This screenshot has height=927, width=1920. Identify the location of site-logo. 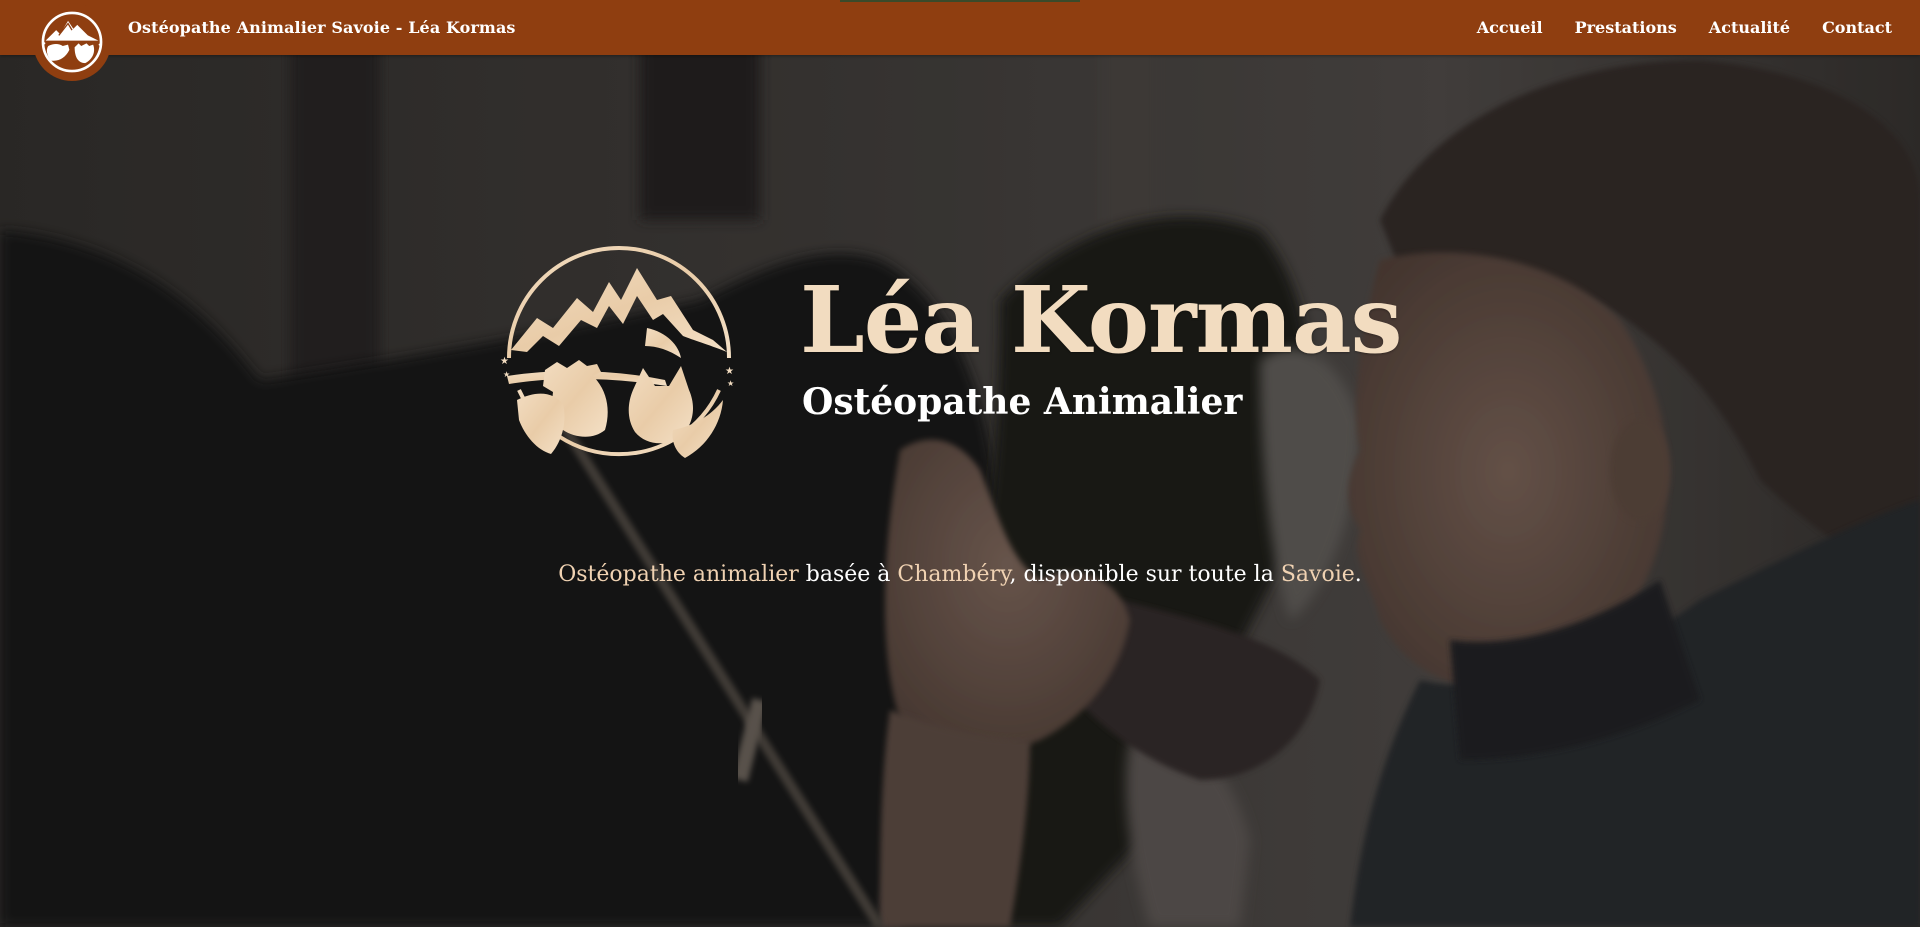
(72, 42).